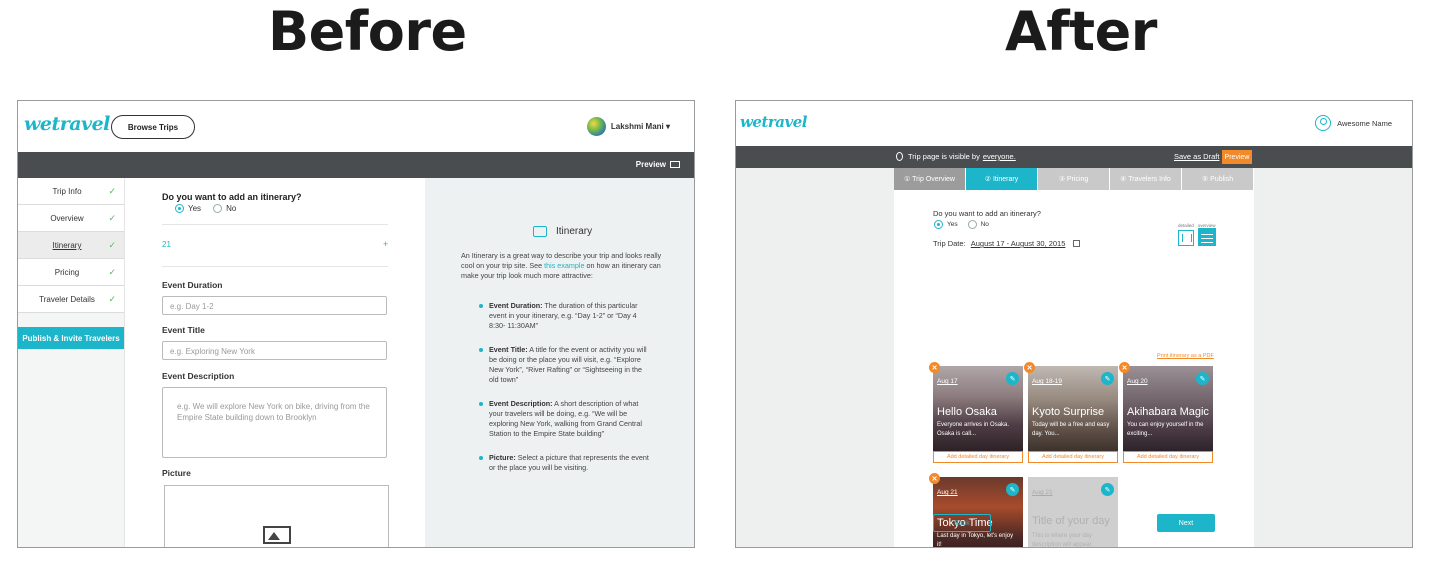 The height and width of the screenshot is (568, 1436). I want to click on step-pricing: ③ Pricing, so click(1074, 179).